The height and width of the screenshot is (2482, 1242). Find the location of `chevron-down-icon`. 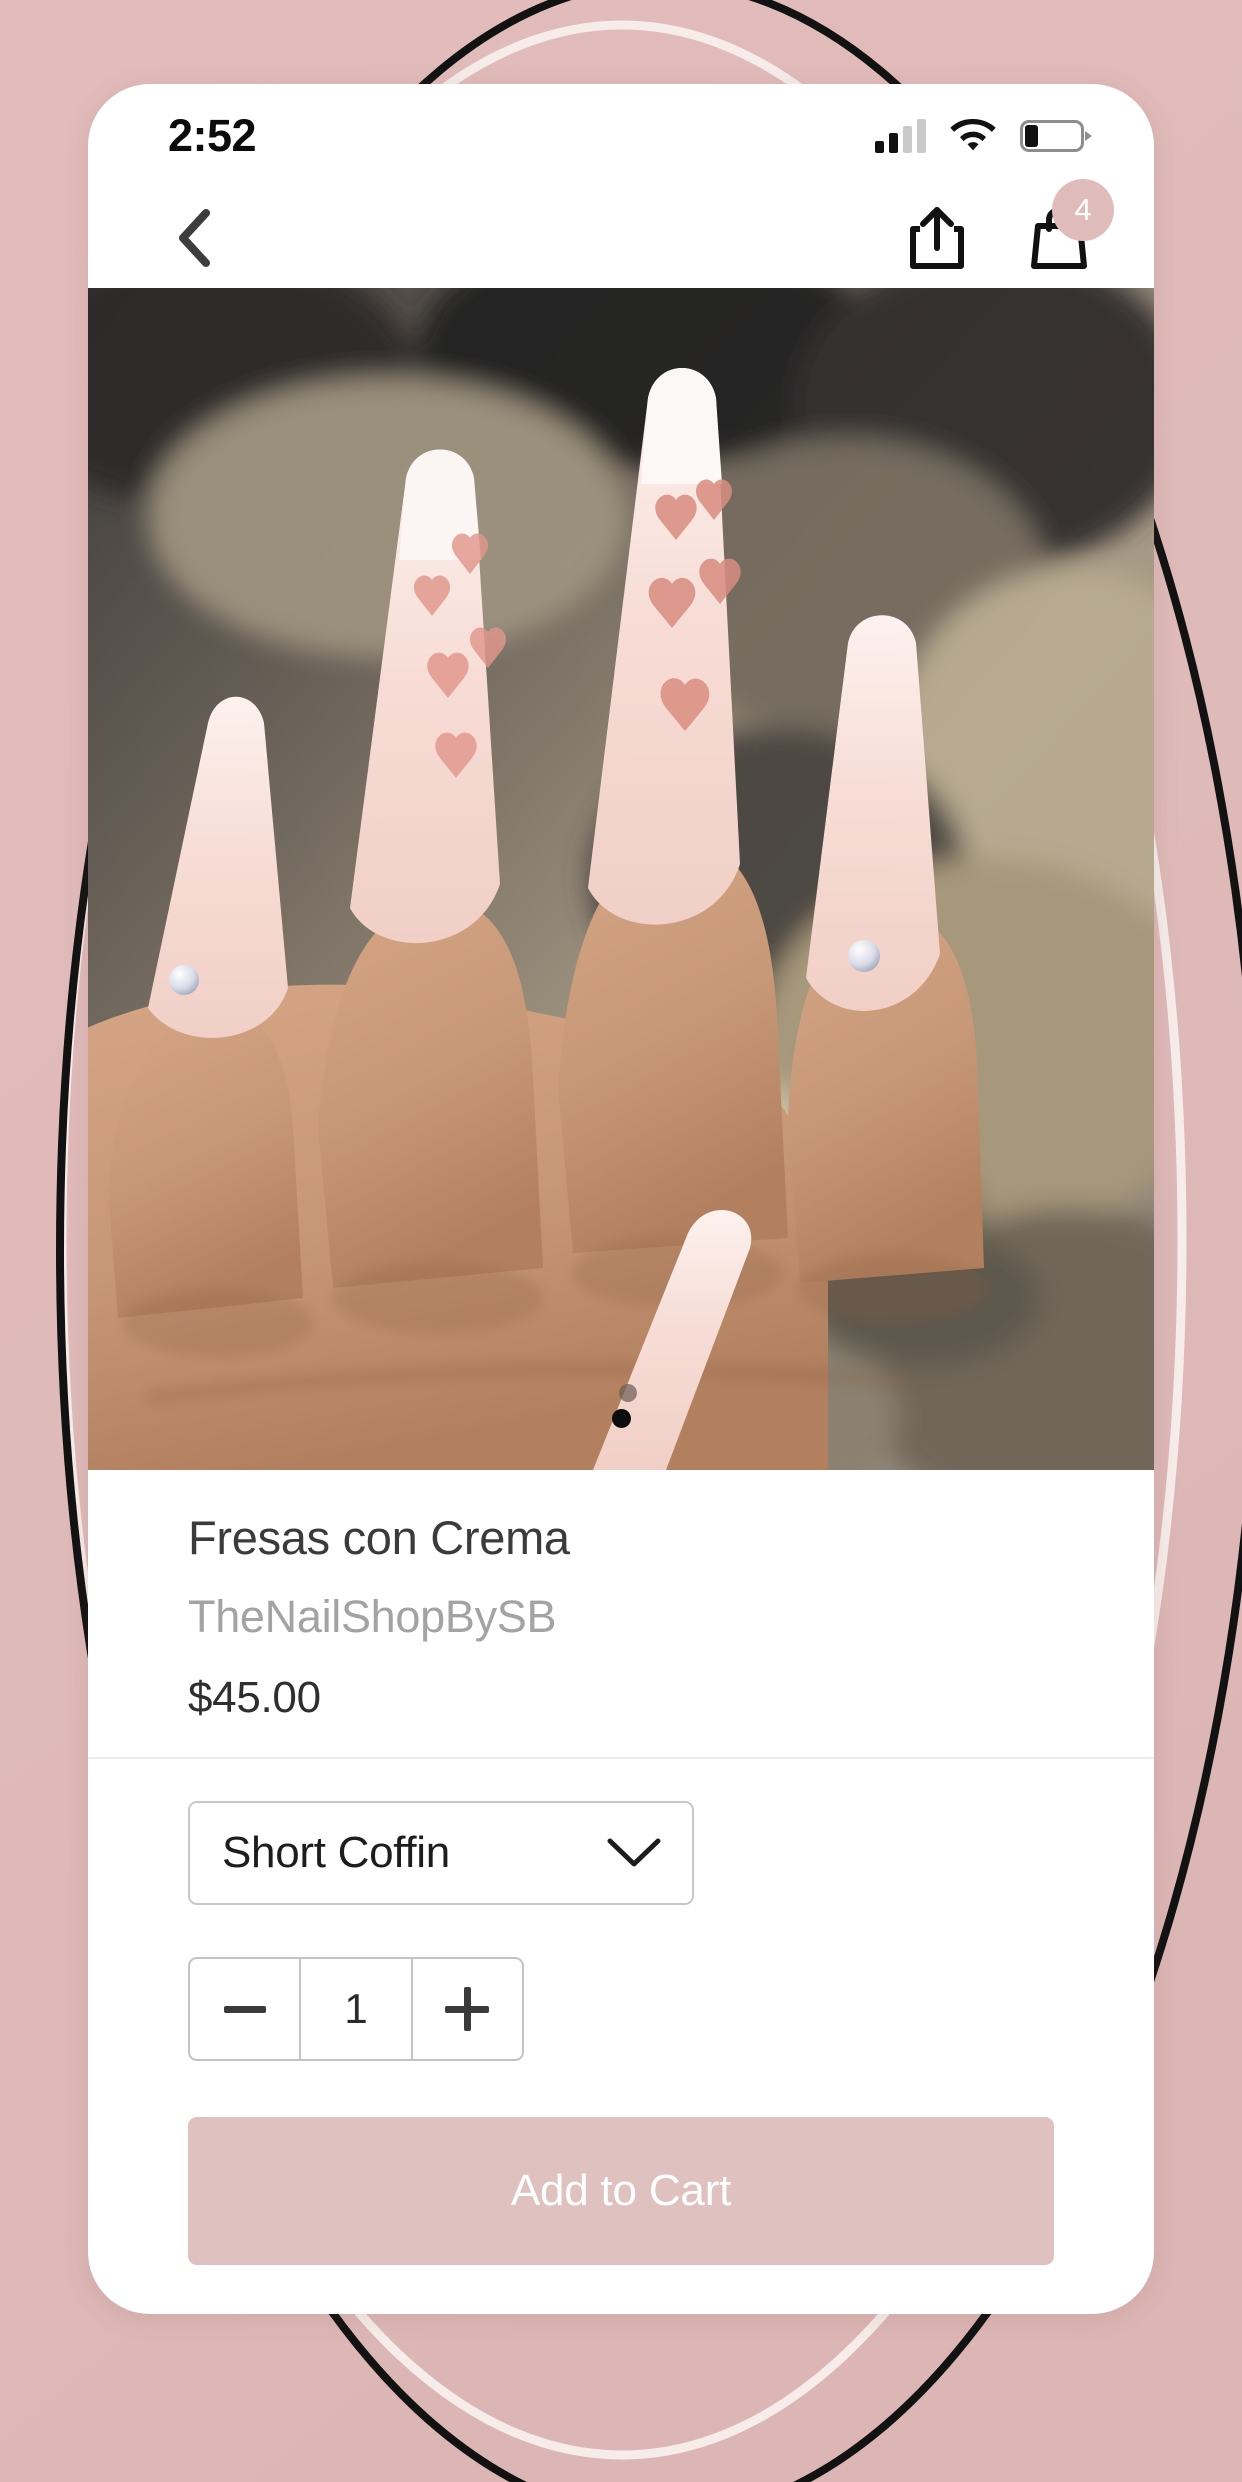

chevron-down-icon is located at coordinates (634, 1853).